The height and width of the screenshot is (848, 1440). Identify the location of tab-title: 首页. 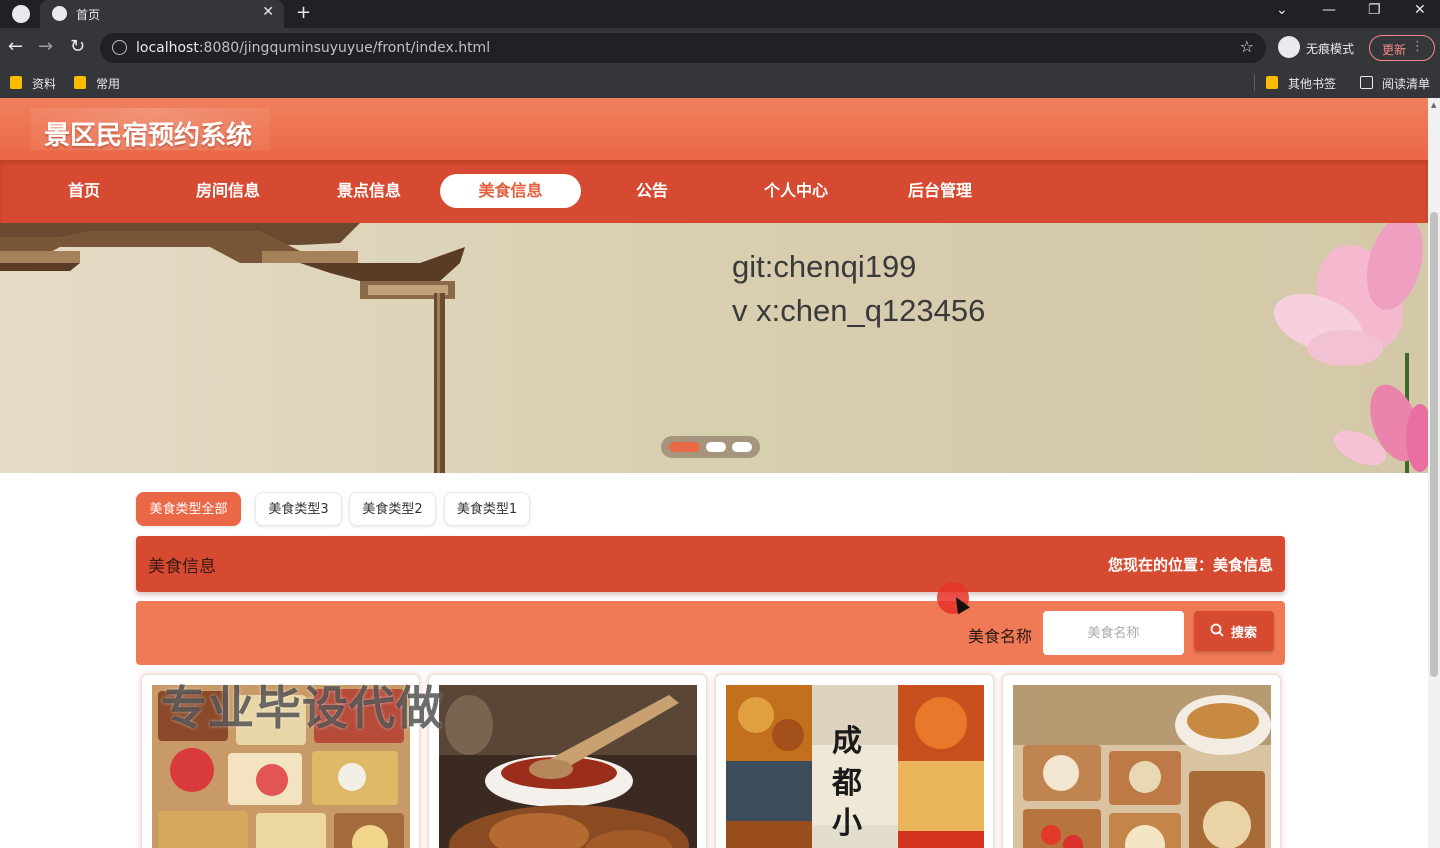
(88, 15).